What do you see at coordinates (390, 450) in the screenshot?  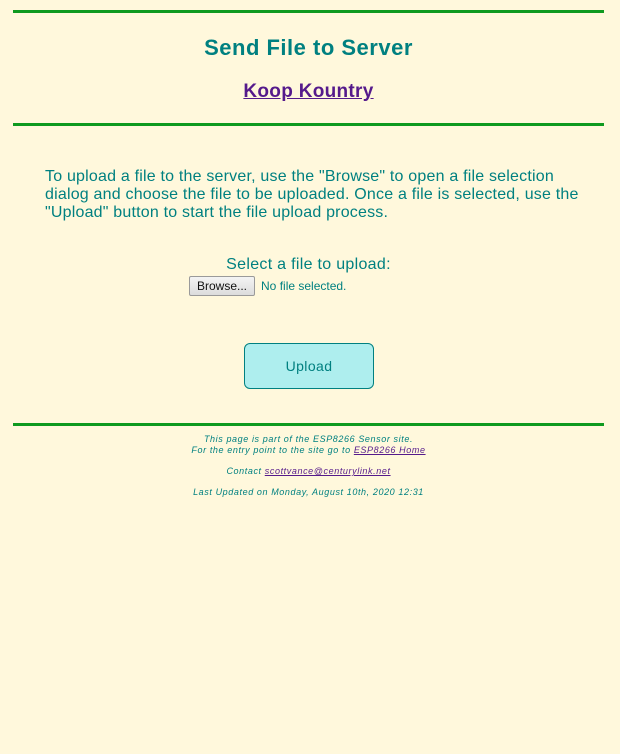 I see `esp8266-home-link: ESP8266 Home` at bounding box center [390, 450].